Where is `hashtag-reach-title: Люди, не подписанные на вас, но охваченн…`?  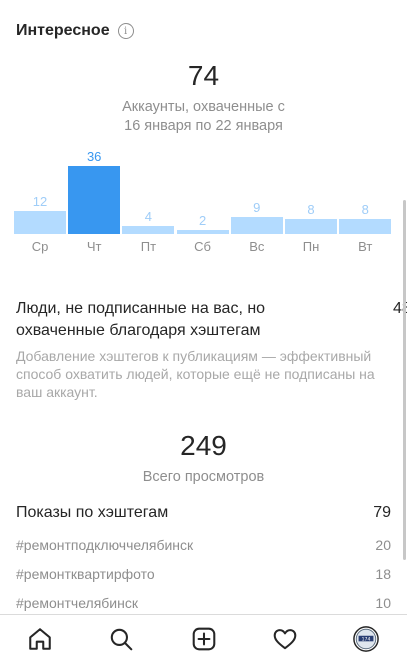 hashtag-reach-title: Люди, не подписанные на вас, но охваченн… is located at coordinates (141, 319).